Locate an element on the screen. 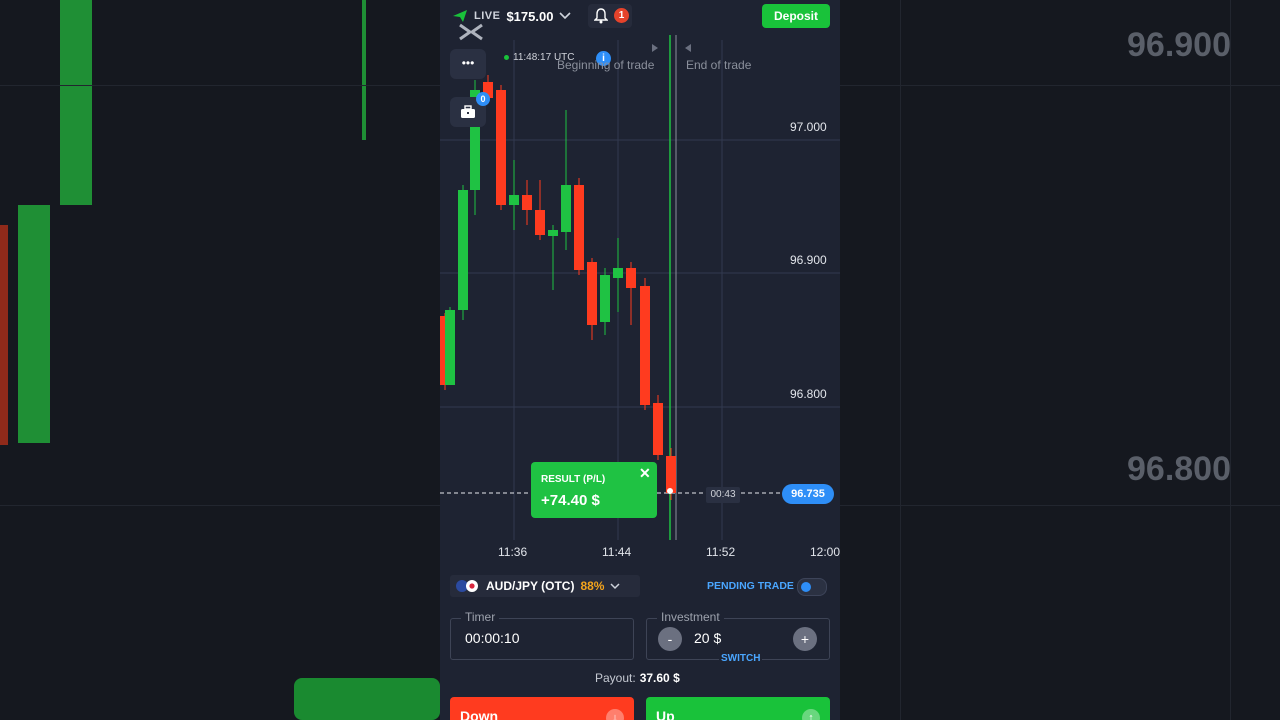 The width and height of the screenshot is (1280, 720). decrease-investment-button: - is located at coordinates (670, 639).